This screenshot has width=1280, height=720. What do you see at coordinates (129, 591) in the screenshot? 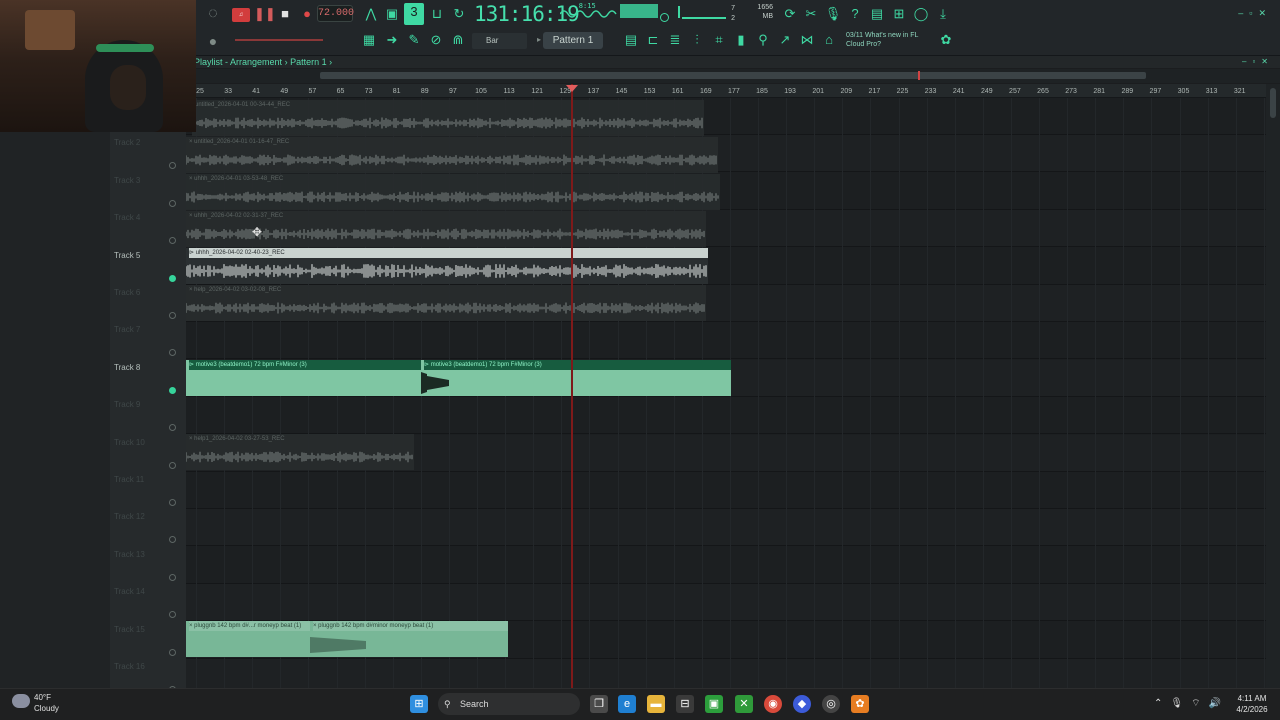
I see `track-name: Track 14` at bounding box center [129, 591].